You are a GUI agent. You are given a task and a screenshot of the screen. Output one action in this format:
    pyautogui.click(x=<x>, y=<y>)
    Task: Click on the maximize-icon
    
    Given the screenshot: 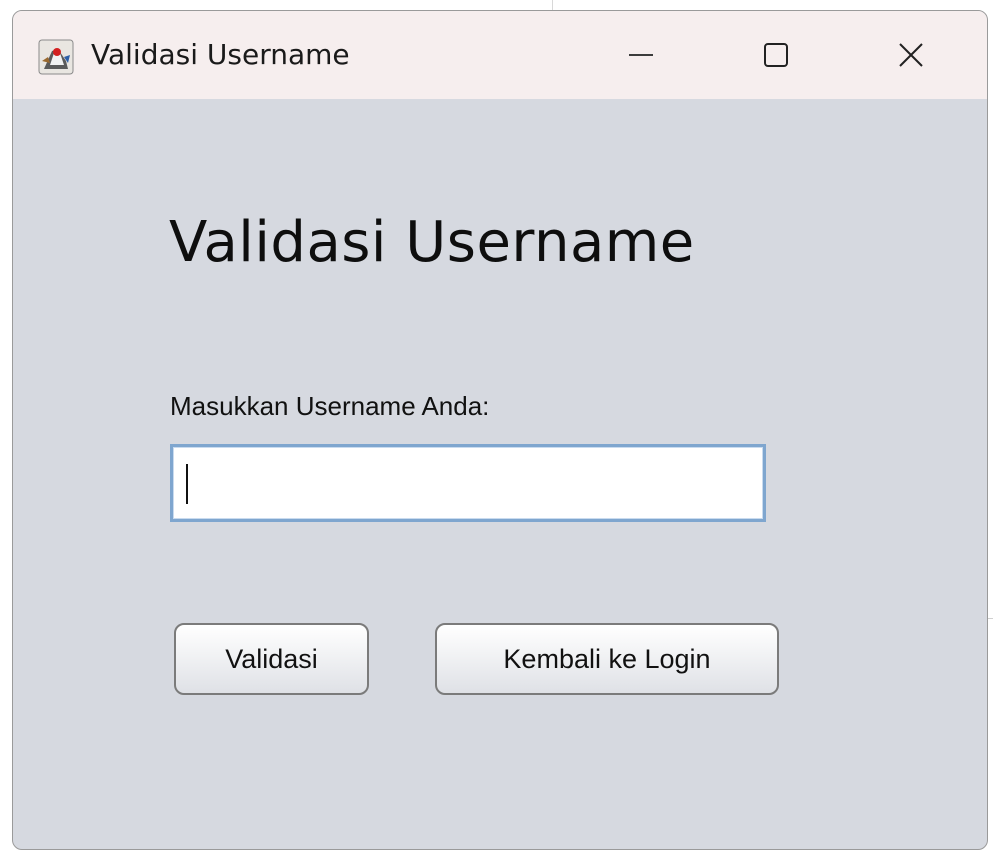 What is the action you would take?
    pyautogui.click(x=776, y=55)
    